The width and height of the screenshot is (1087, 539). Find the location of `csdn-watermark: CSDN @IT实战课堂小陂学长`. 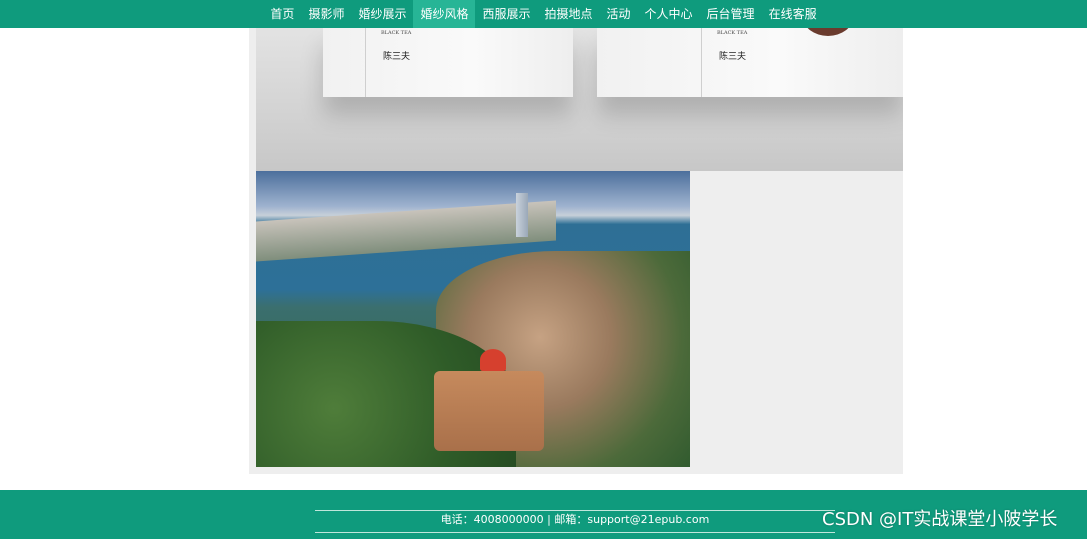

csdn-watermark: CSDN @IT实战课堂小陂学长 is located at coordinates (940, 519).